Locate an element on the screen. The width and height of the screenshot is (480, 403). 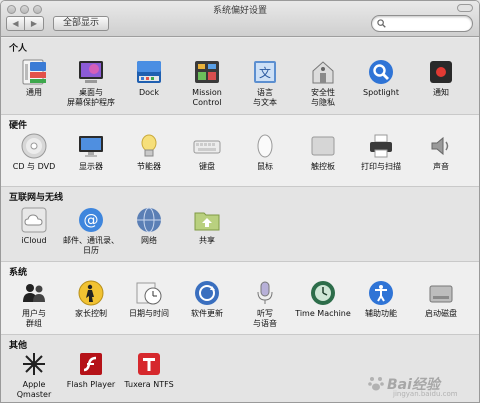
pane-general: 通用 is located at coordinates (34, 78).